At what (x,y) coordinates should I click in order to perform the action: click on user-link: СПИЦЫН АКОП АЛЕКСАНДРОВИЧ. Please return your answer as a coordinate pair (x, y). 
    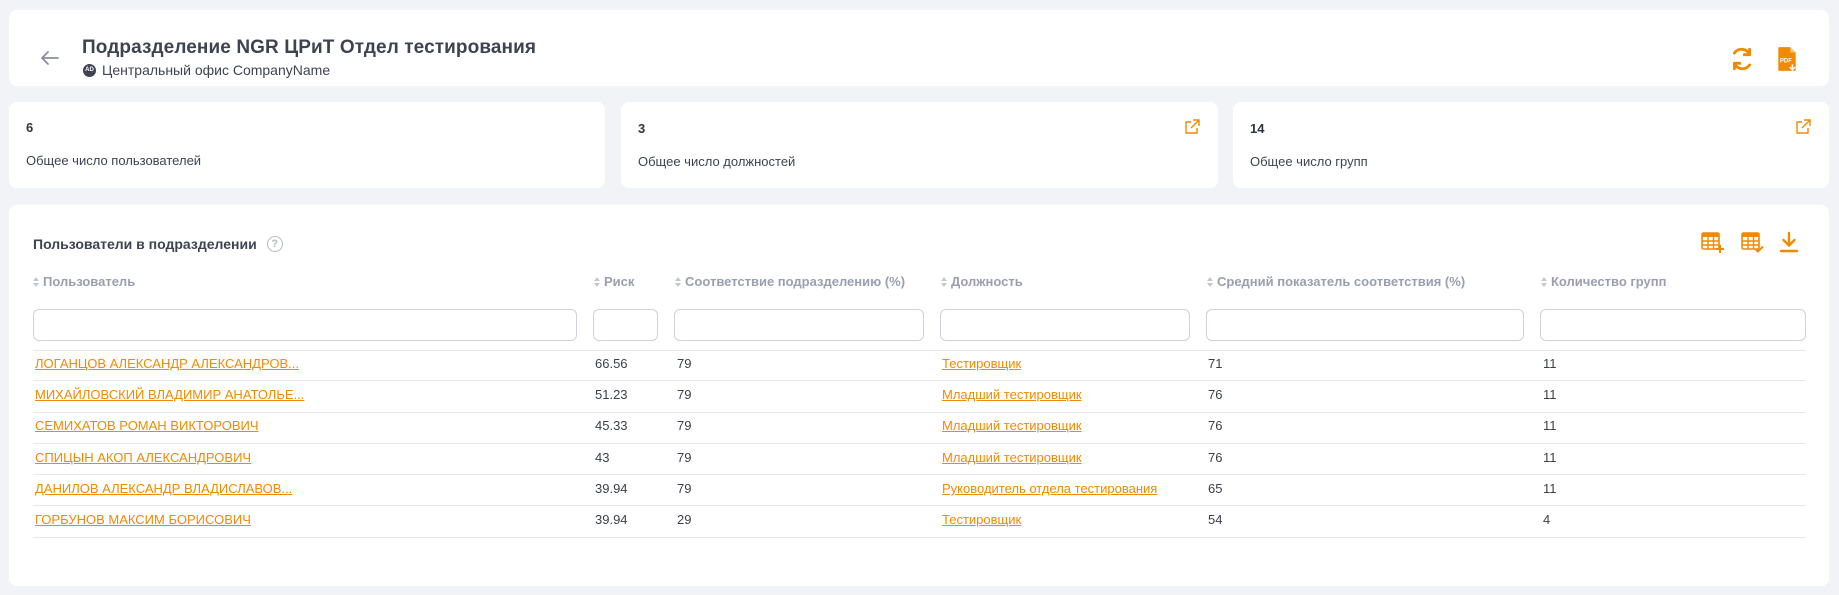
    Looking at the image, I should click on (143, 457).